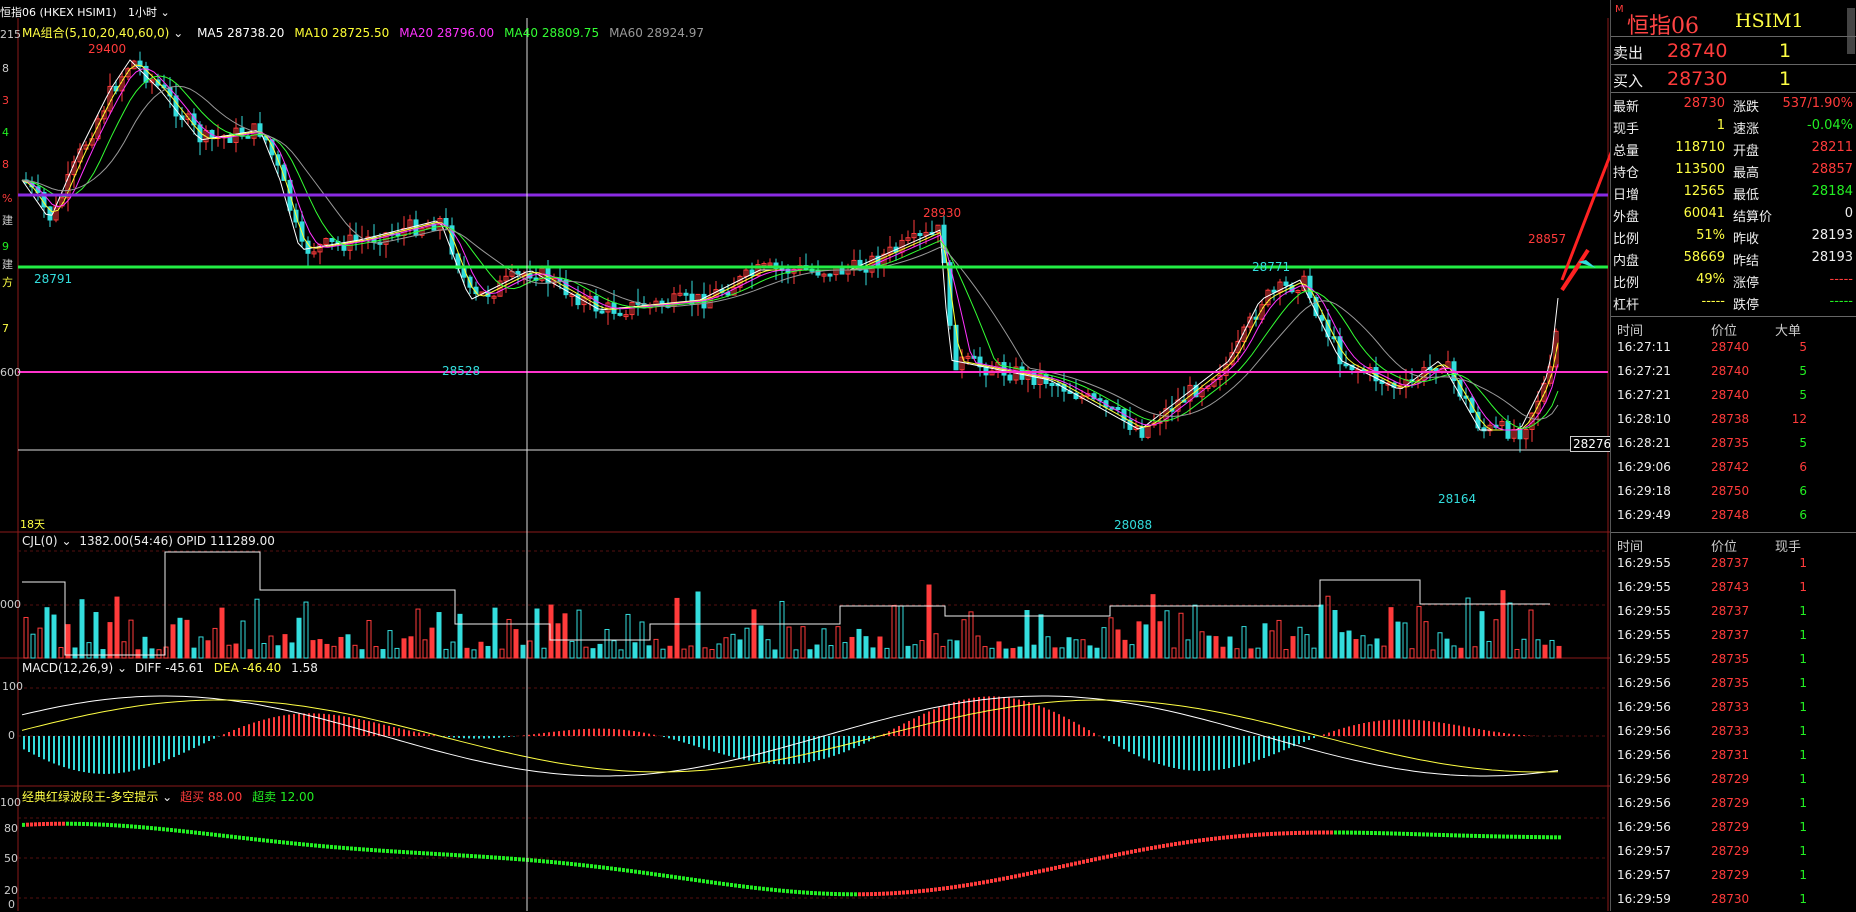 This screenshot has width=1856, height=912. What do you see at coordinates (1733, 420) in the screenshot?
I see `trade-row: 16:28:10 28738 12` at bounding box center [1733, 420].